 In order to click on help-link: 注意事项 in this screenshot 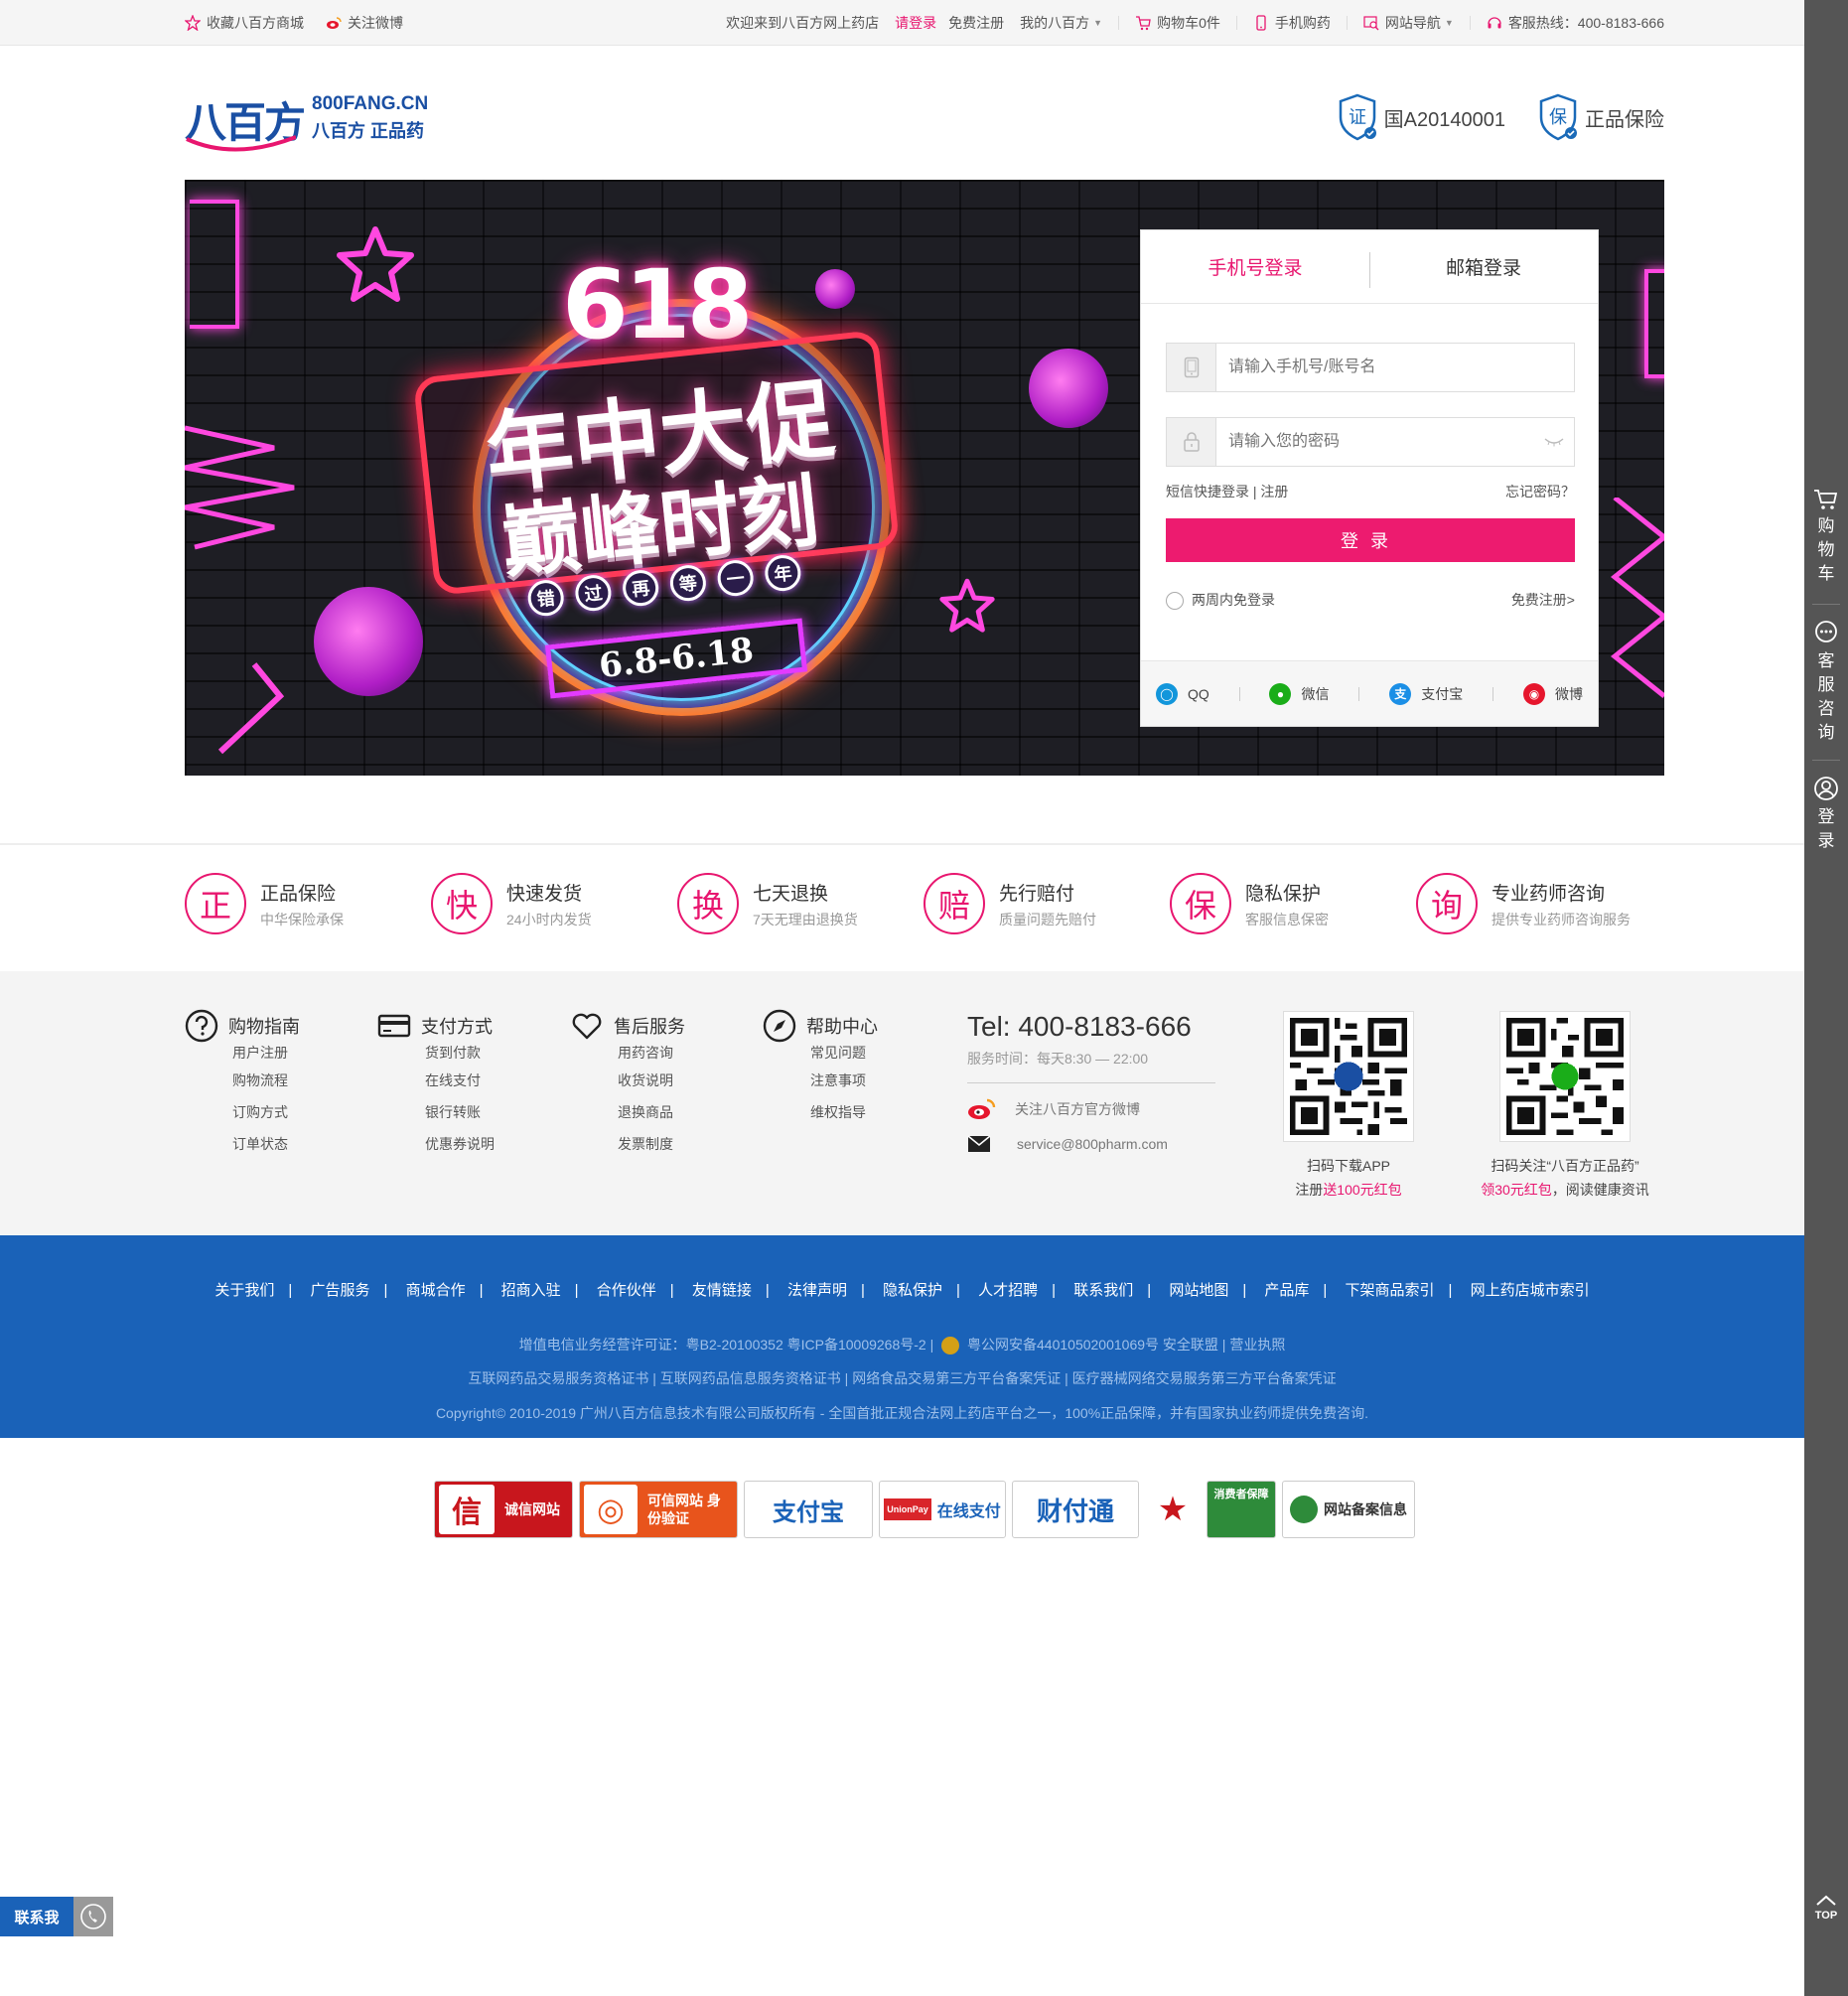, I will do `click(875, 1080)`.